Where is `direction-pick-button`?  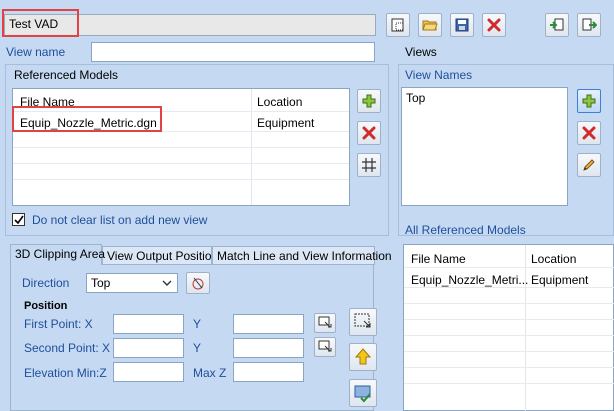 direction-pick-button is located at coordinates (198, 283).